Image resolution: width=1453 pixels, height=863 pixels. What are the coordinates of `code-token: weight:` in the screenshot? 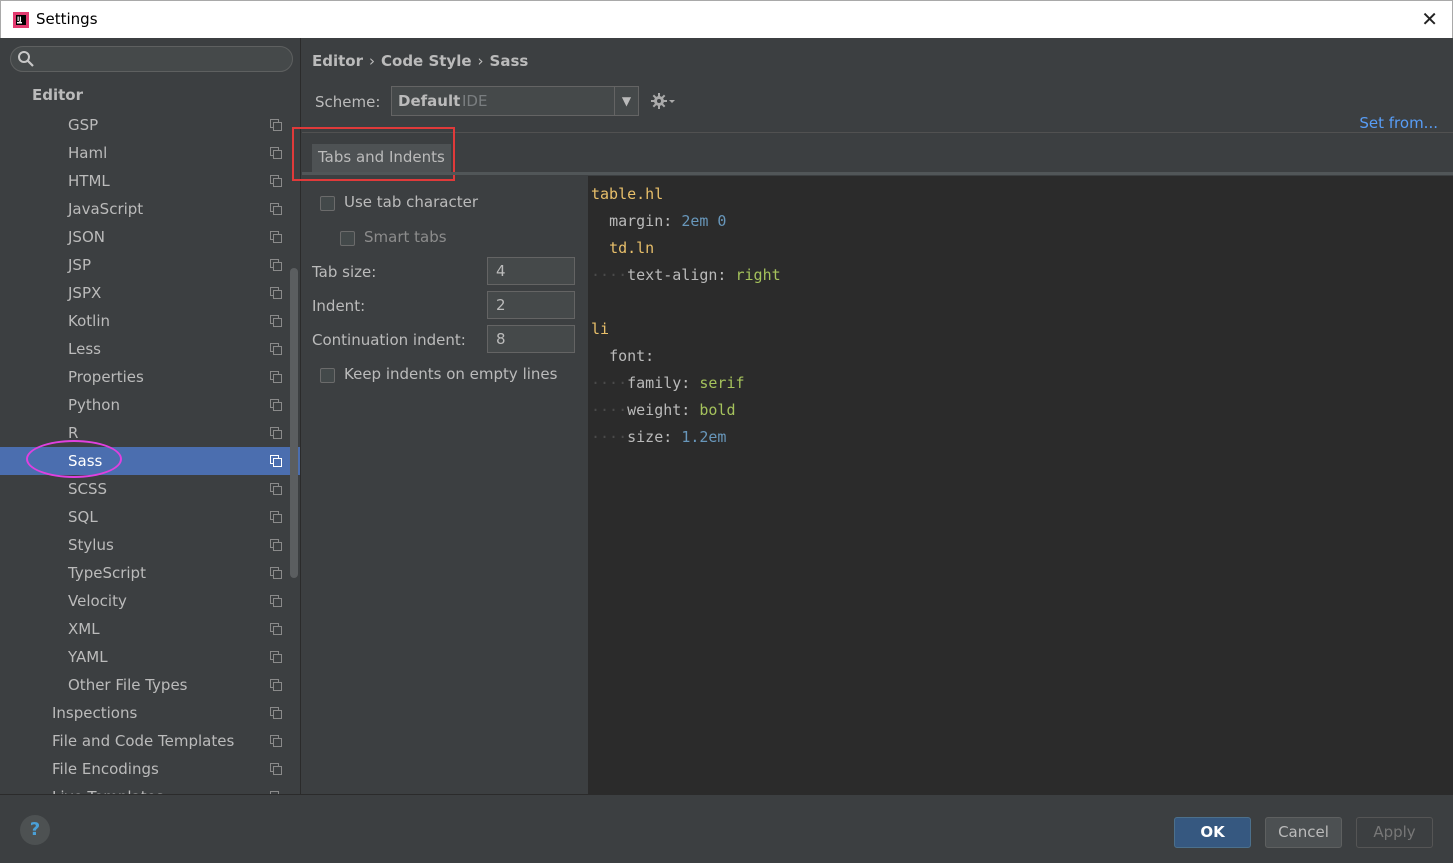 It's located at (663, 410).